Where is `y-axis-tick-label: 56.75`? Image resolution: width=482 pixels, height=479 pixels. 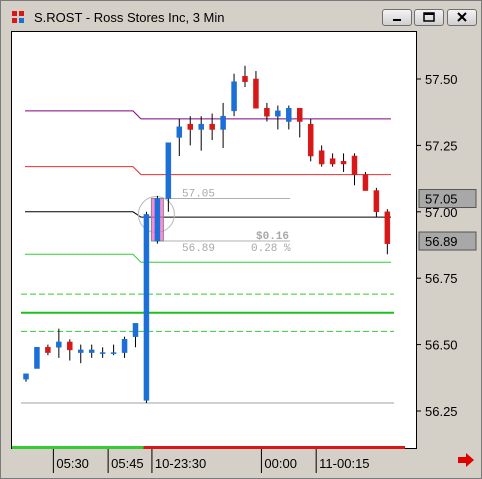
y-axis-tick-label: 56.75 is located at coordinates (441, 278).